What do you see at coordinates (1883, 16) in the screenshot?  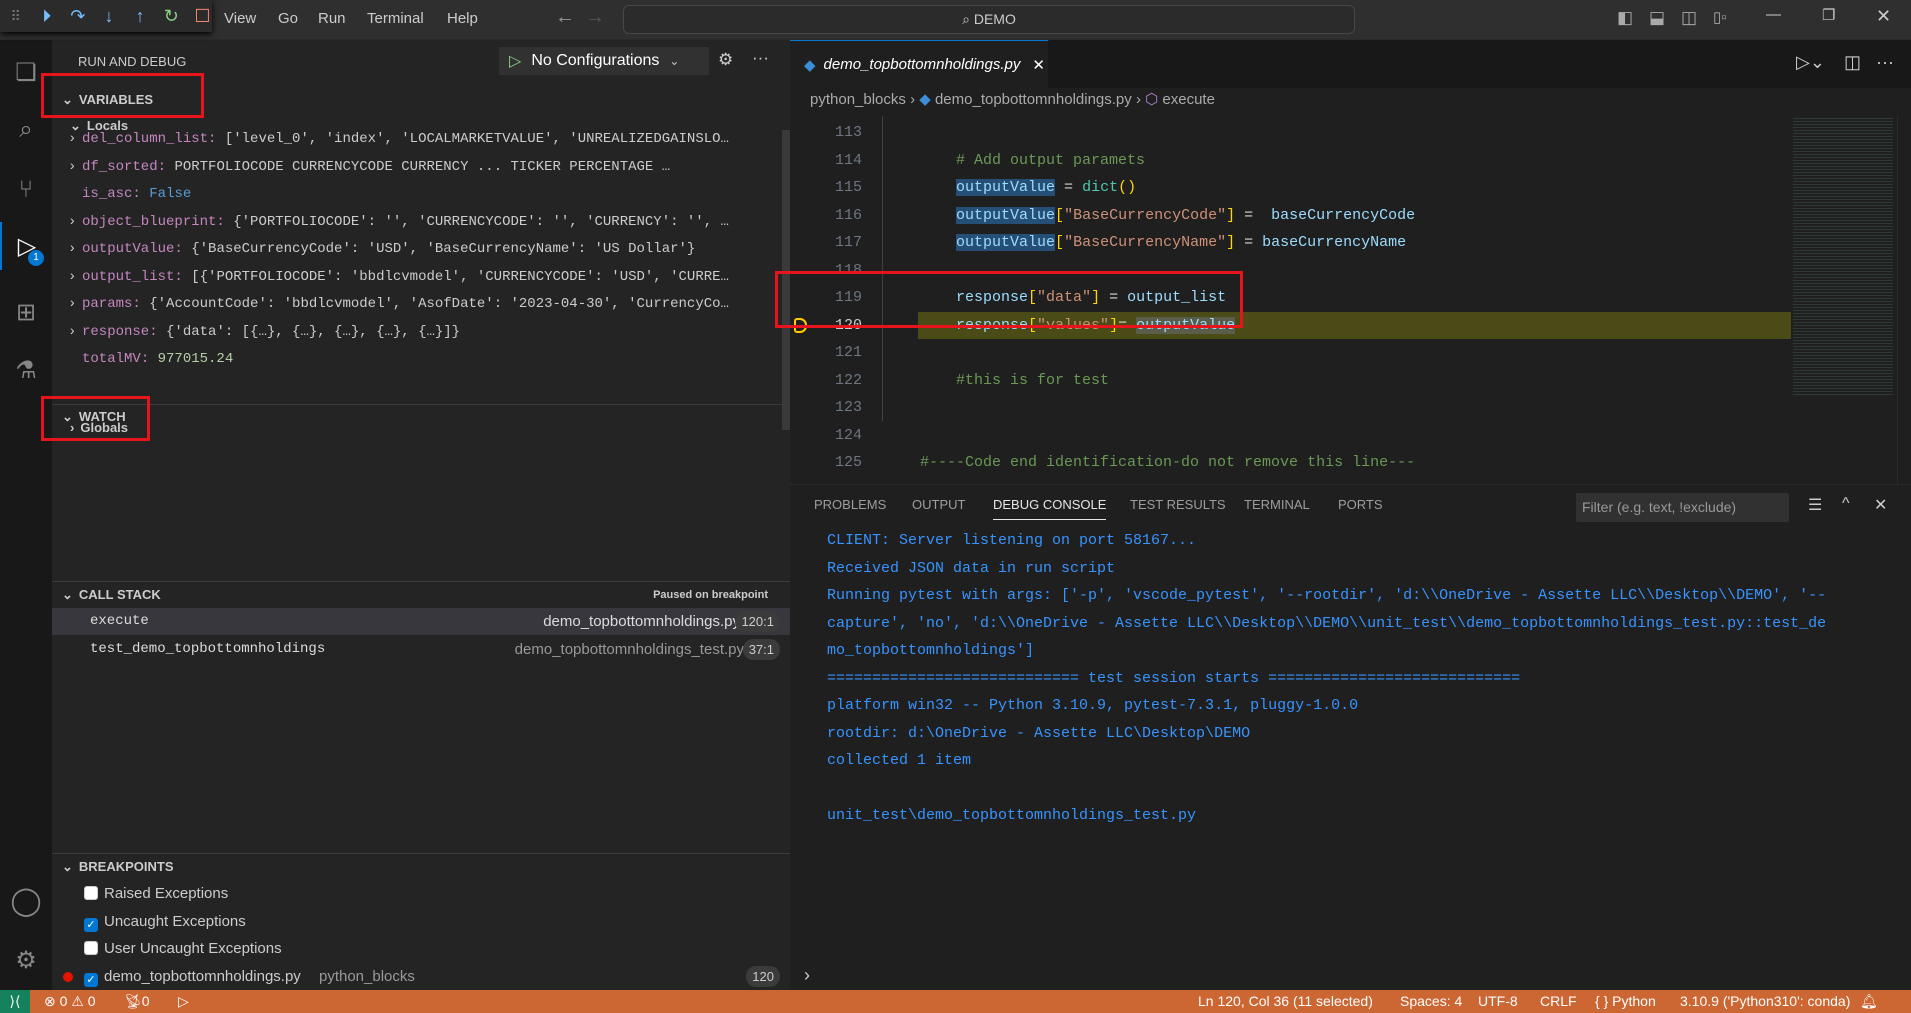 I see `close-window-icon: ✕` at bounding box center [1883, 16].